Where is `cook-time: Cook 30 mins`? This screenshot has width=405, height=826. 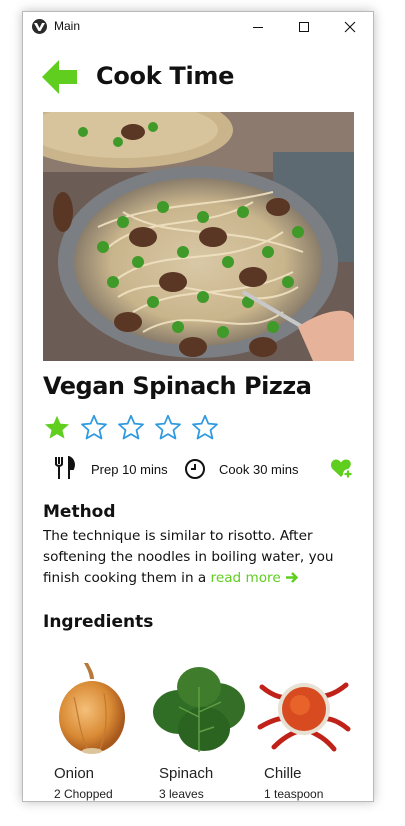
cook-time: Cook 30 mins is located at coordinates (259, 469).